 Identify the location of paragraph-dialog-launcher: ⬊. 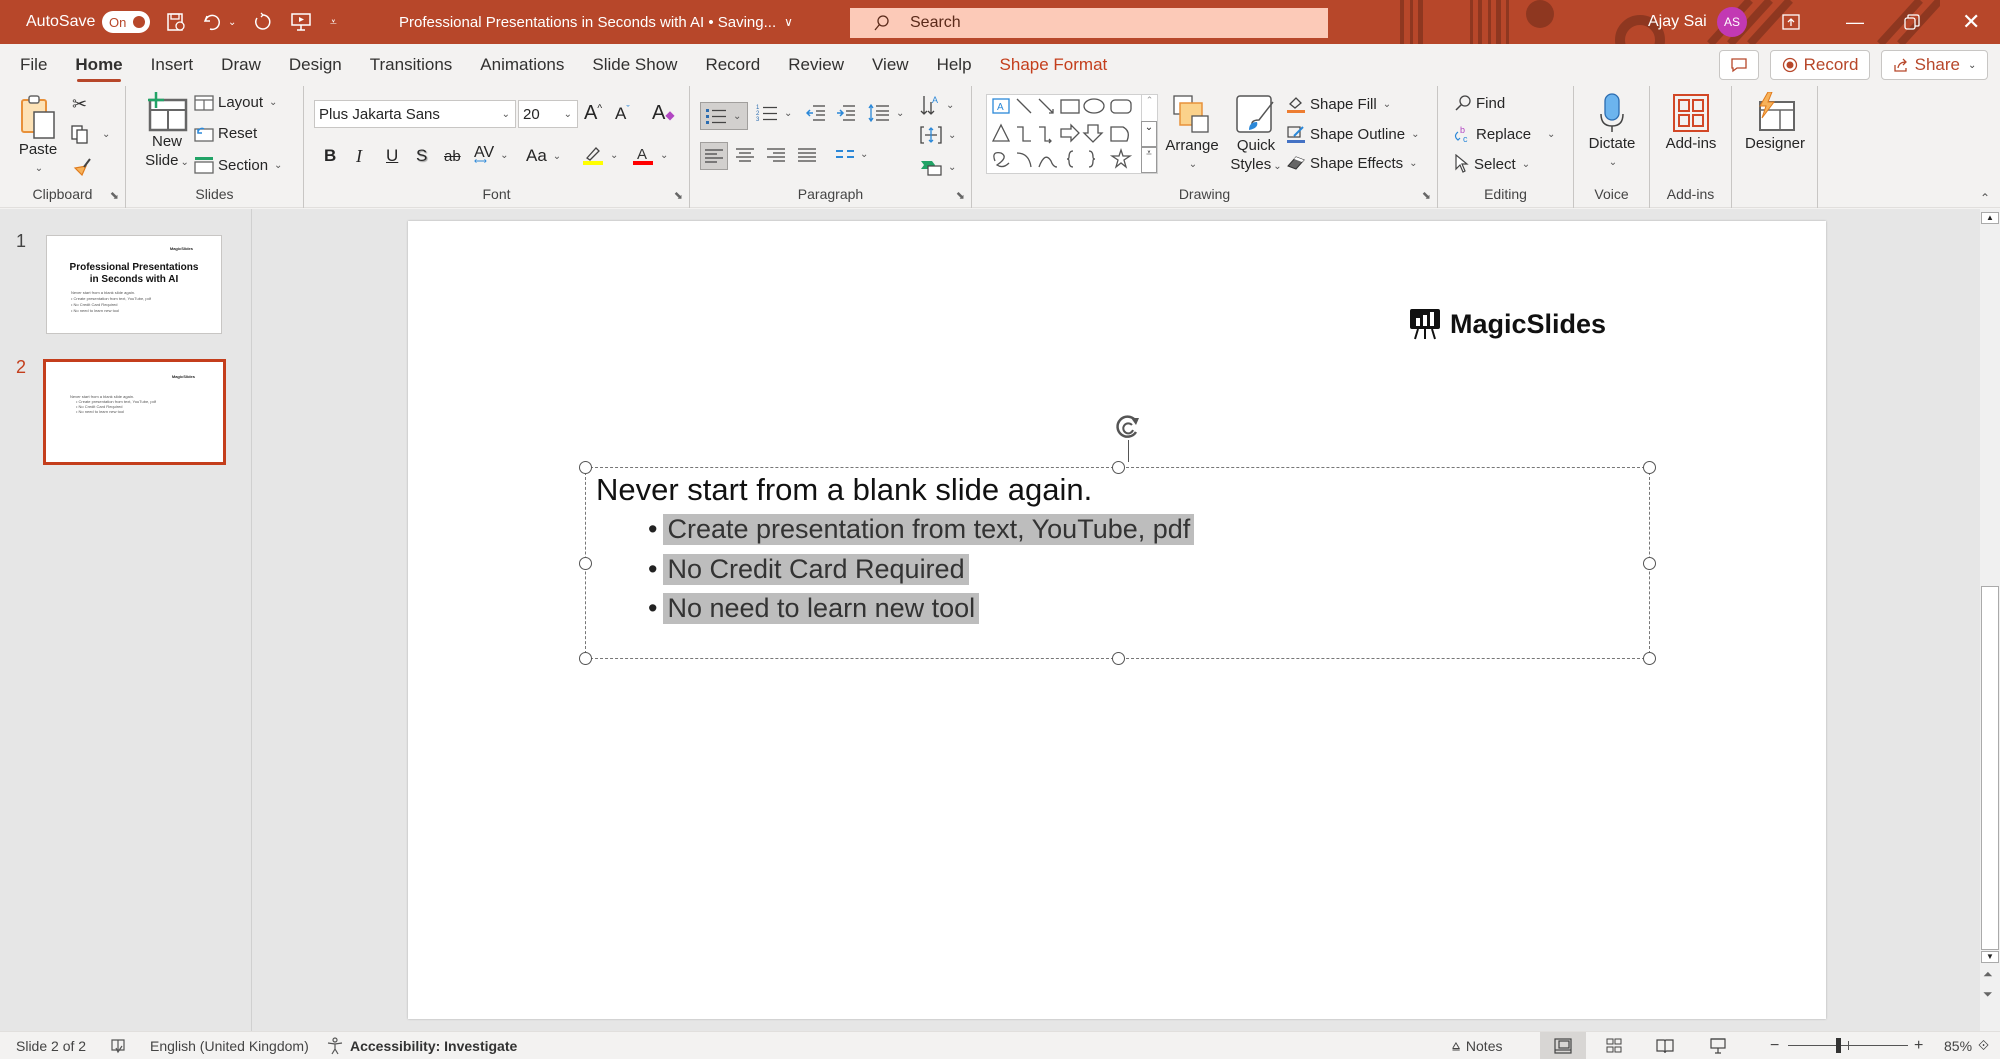
(960, 195).